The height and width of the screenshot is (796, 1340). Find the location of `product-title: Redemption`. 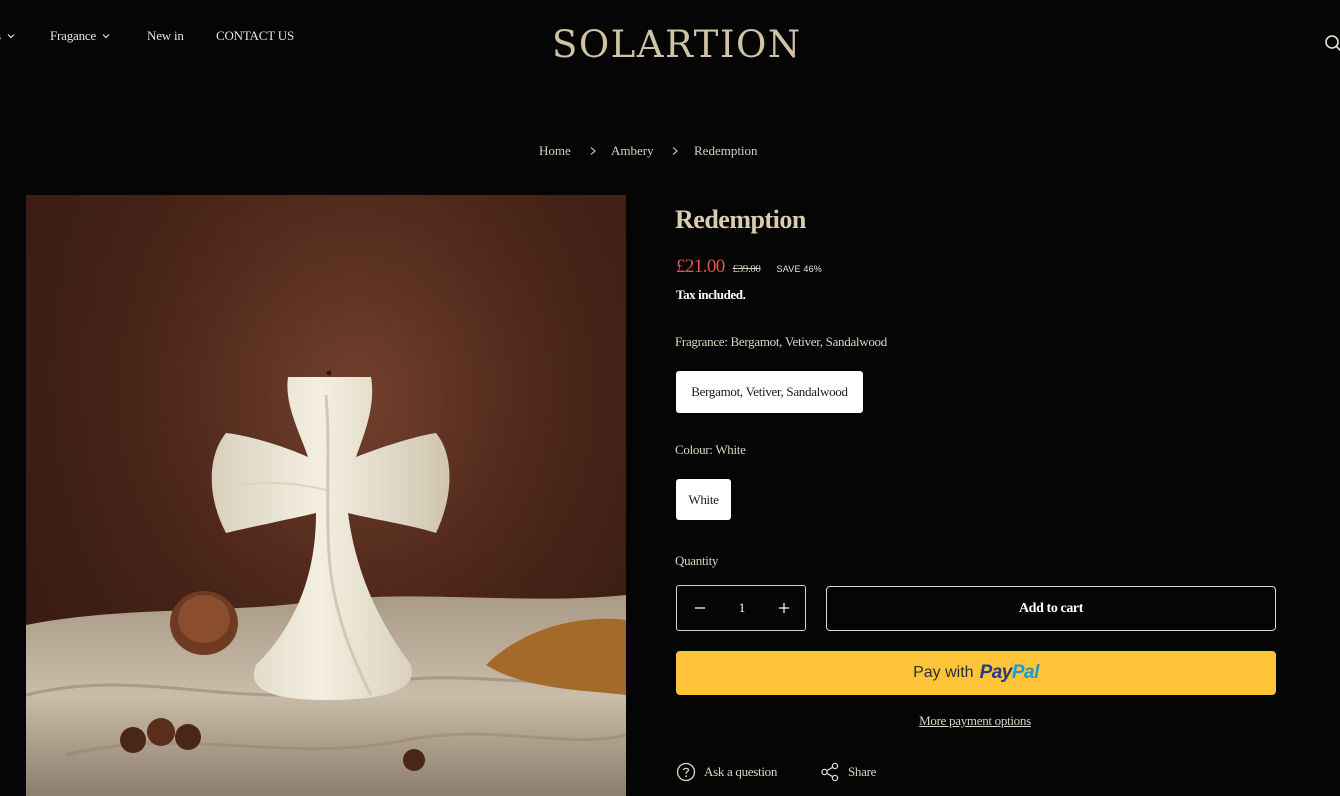

product-title: Redemption is located at coordinates (740, 219).